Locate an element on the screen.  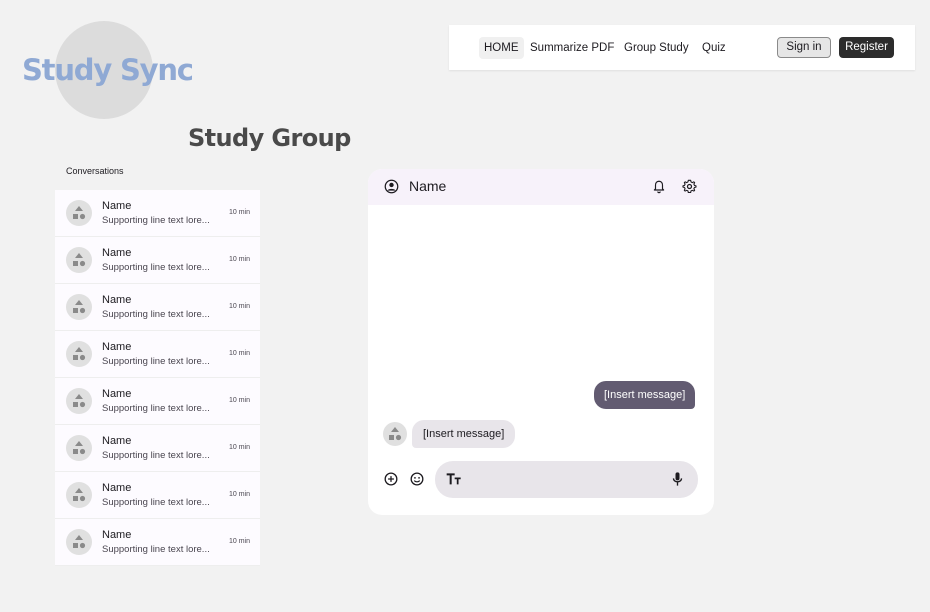
register-button: Register is located at coordinates (866, 47).